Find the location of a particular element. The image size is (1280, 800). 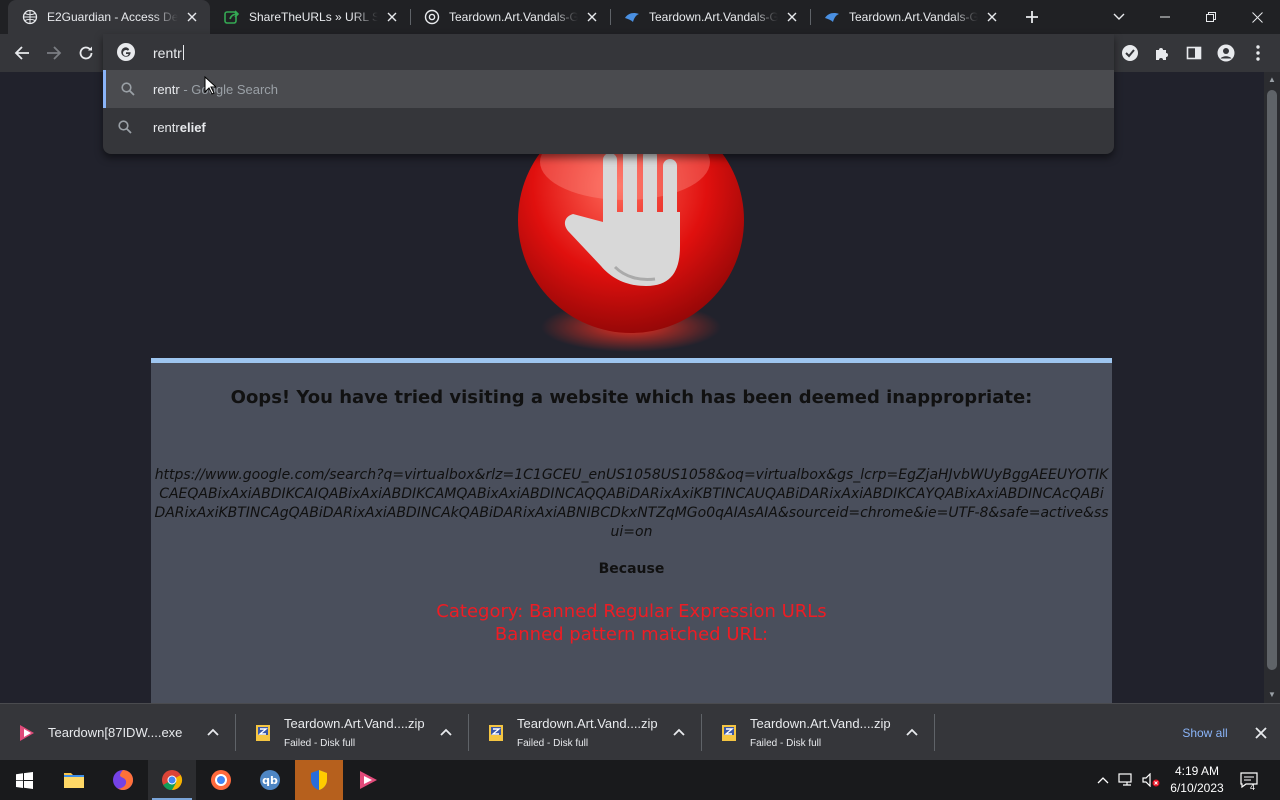

arrow-right-icon is located at coordinates (54, 53).